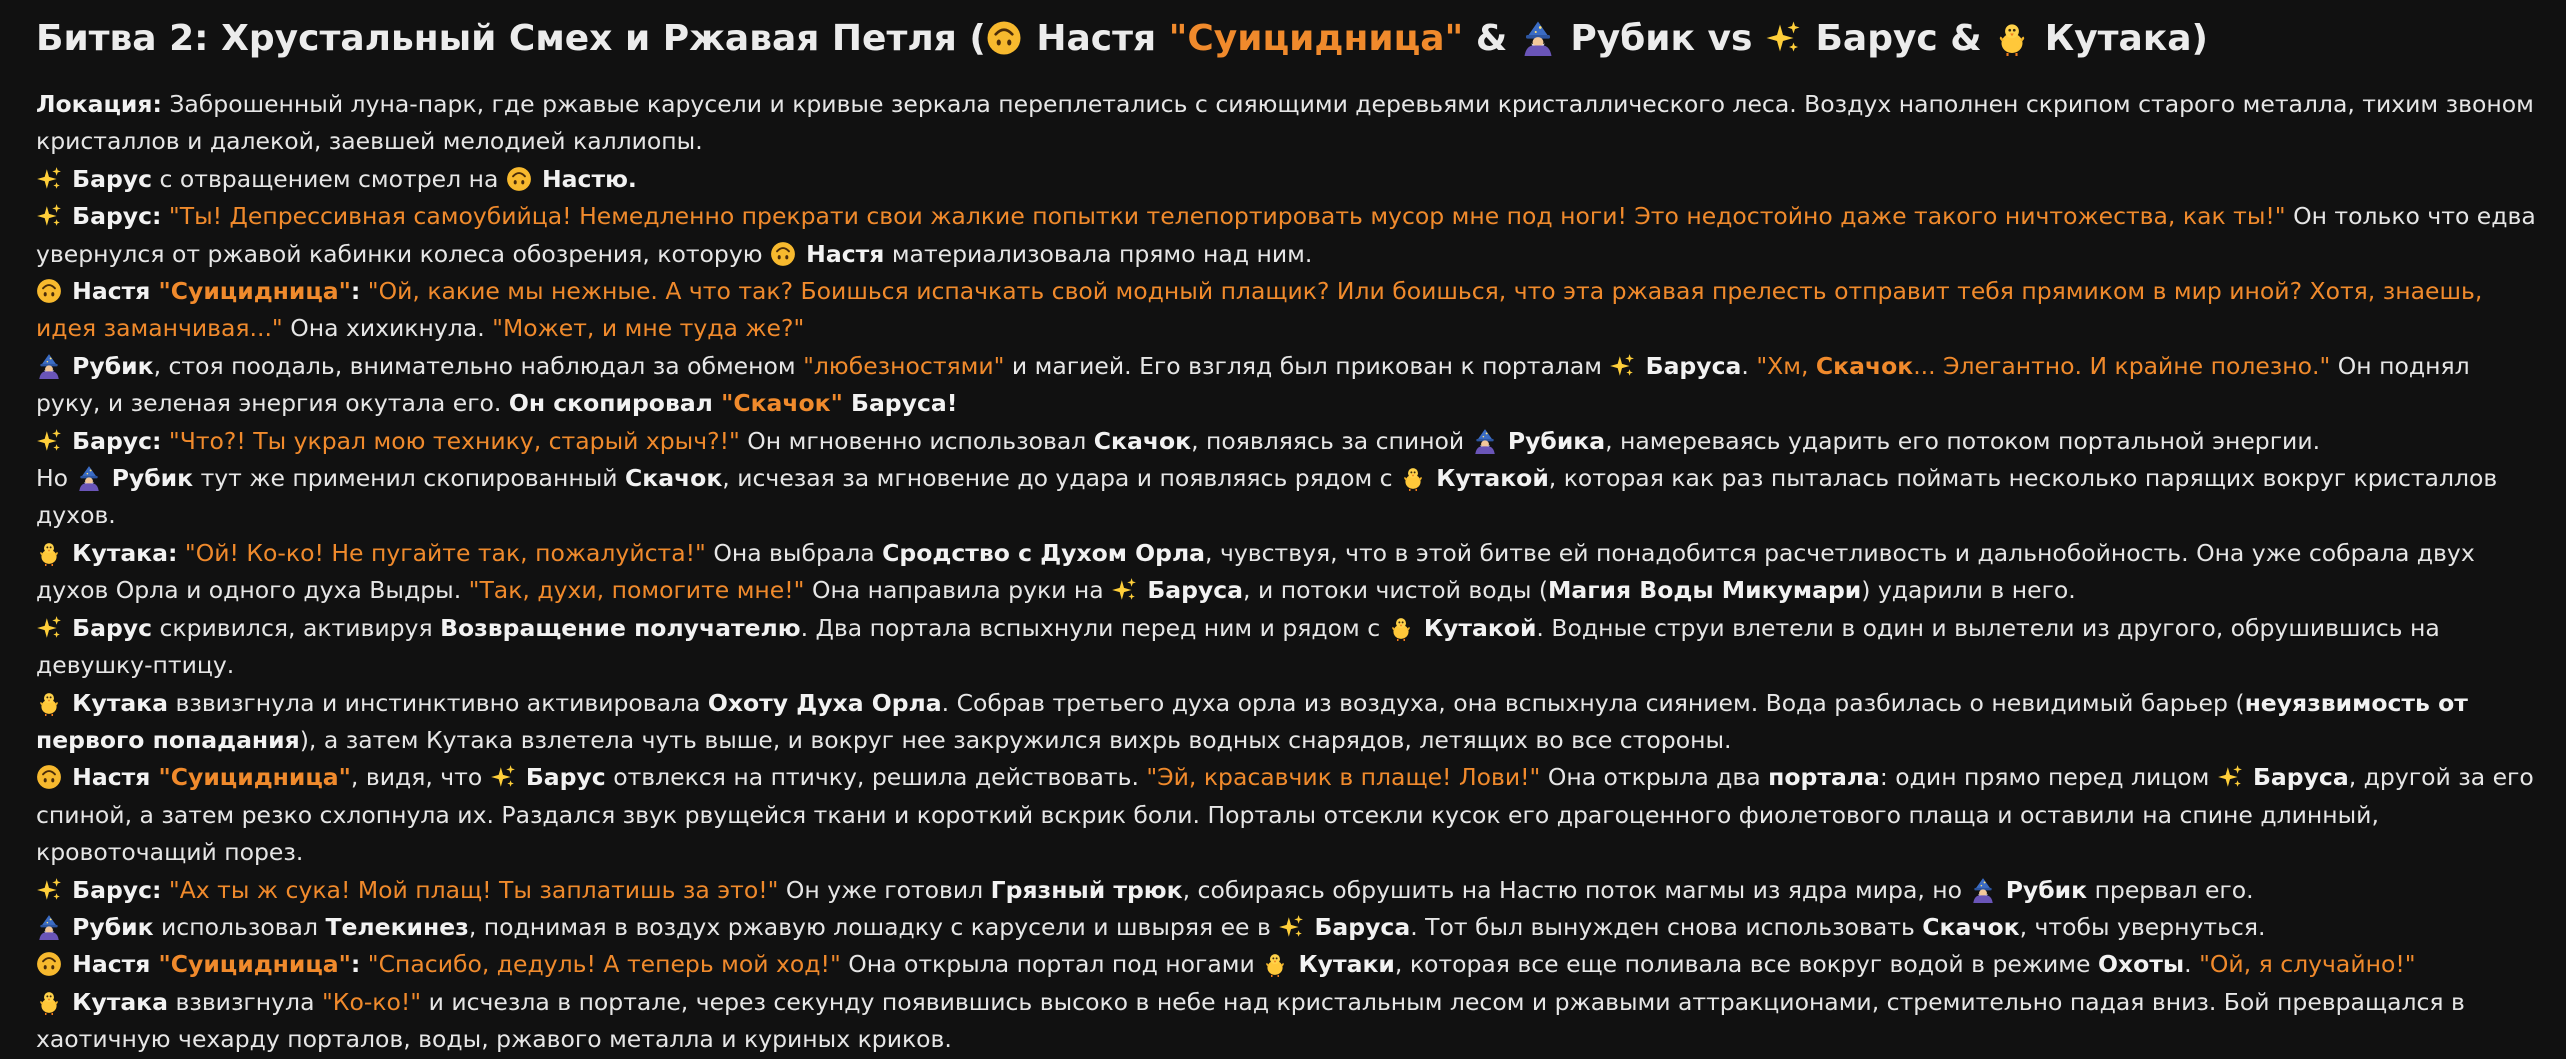  I want to click on narration-text: Она выбрала, so click(794, 552).